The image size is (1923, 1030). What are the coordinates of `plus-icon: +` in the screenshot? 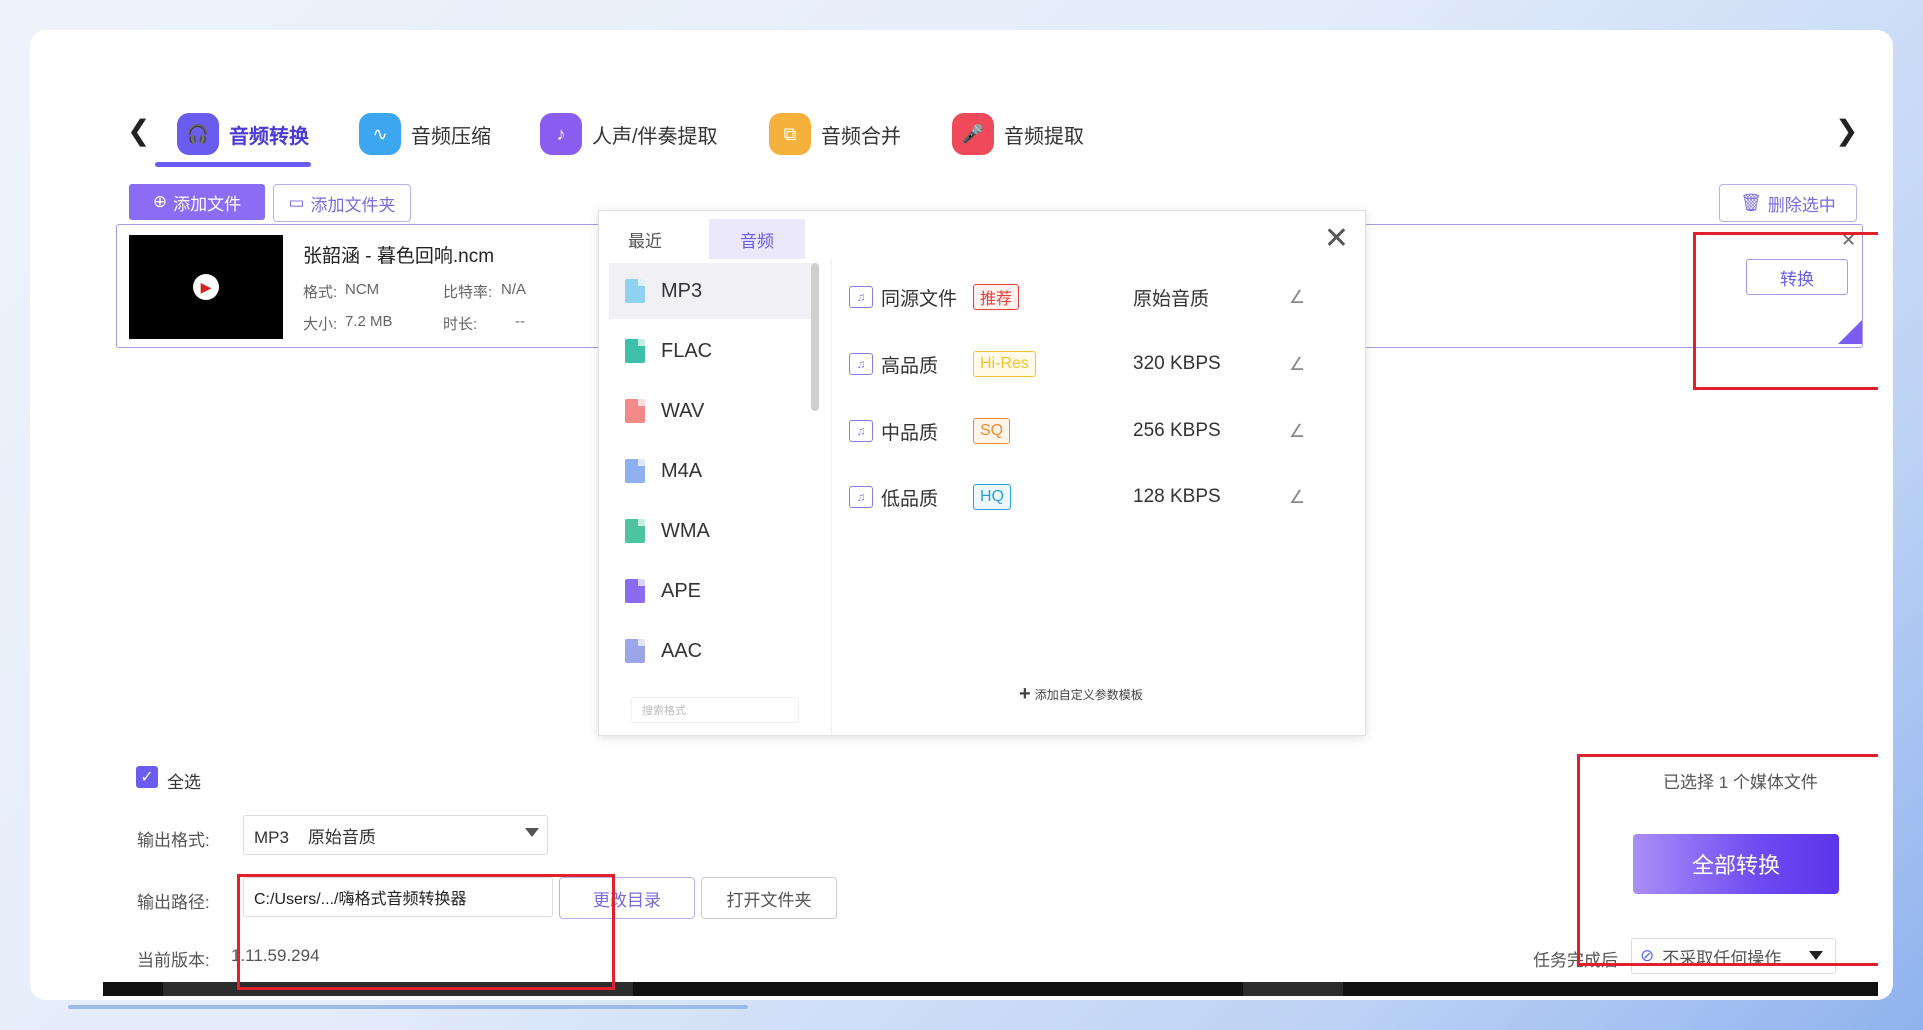 It's located at (1025, 694).